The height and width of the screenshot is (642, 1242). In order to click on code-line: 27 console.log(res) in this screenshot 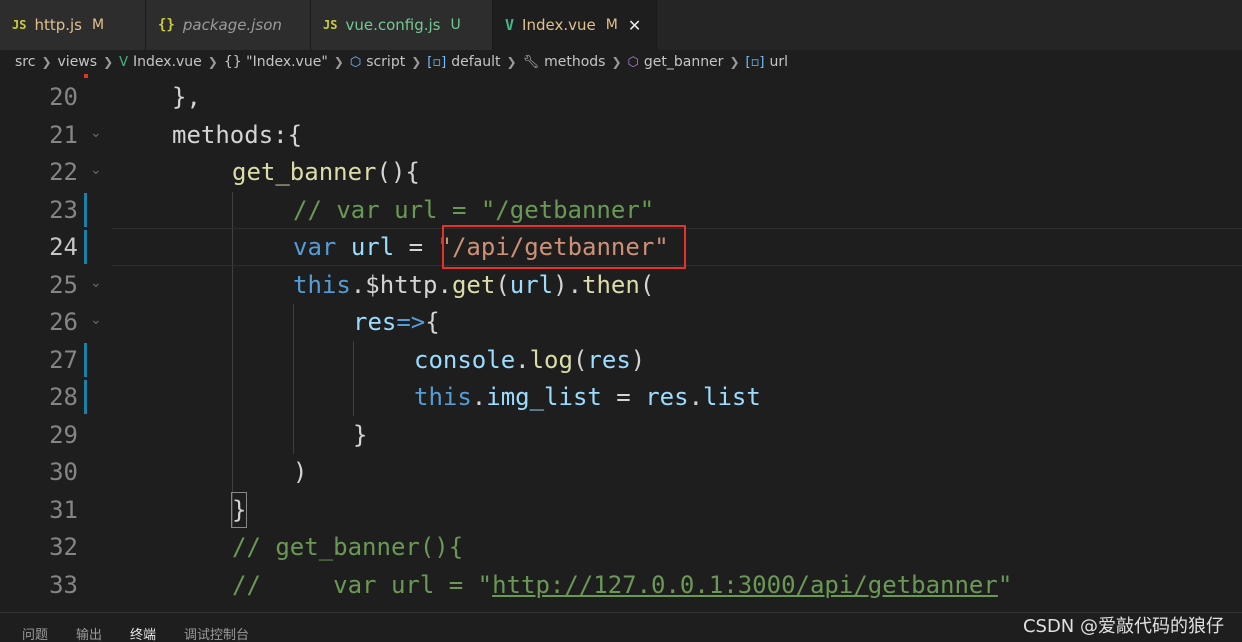, I will do `click(621, 360)`.